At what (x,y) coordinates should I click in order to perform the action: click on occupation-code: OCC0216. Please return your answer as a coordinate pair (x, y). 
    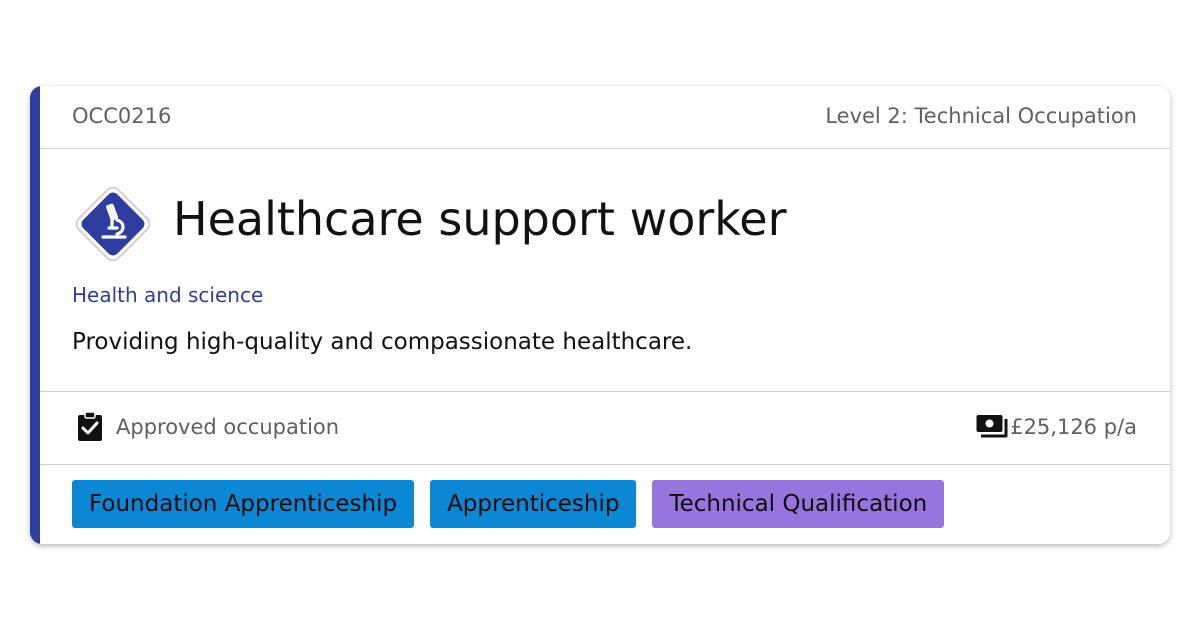
    Looking at the image, I should click on (122, 116).